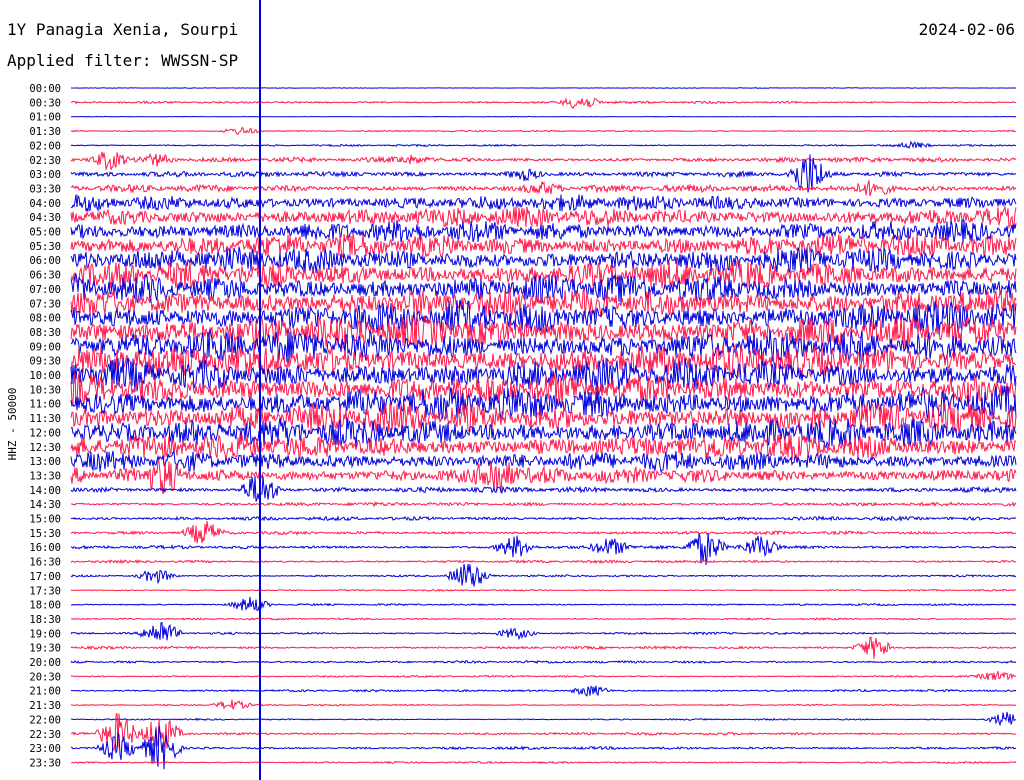  What do you see at coordinates (45, 735) in the screenshot?
I see `time-label: 22:30` at bounding box center [45, 735].